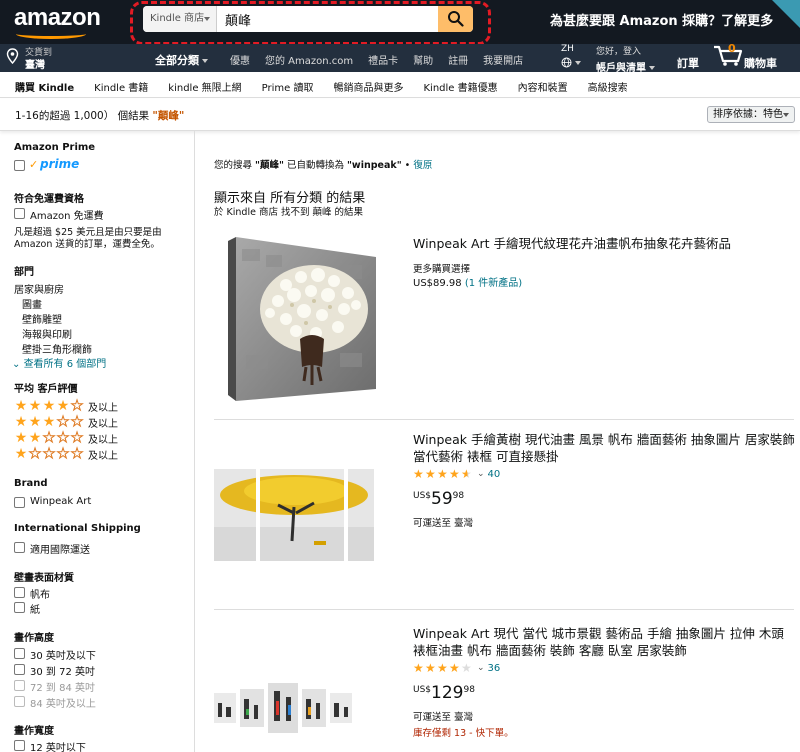  Describe the element at coordinates (19, 165) in the screenshot. I see `prime-checkbox` at that location.